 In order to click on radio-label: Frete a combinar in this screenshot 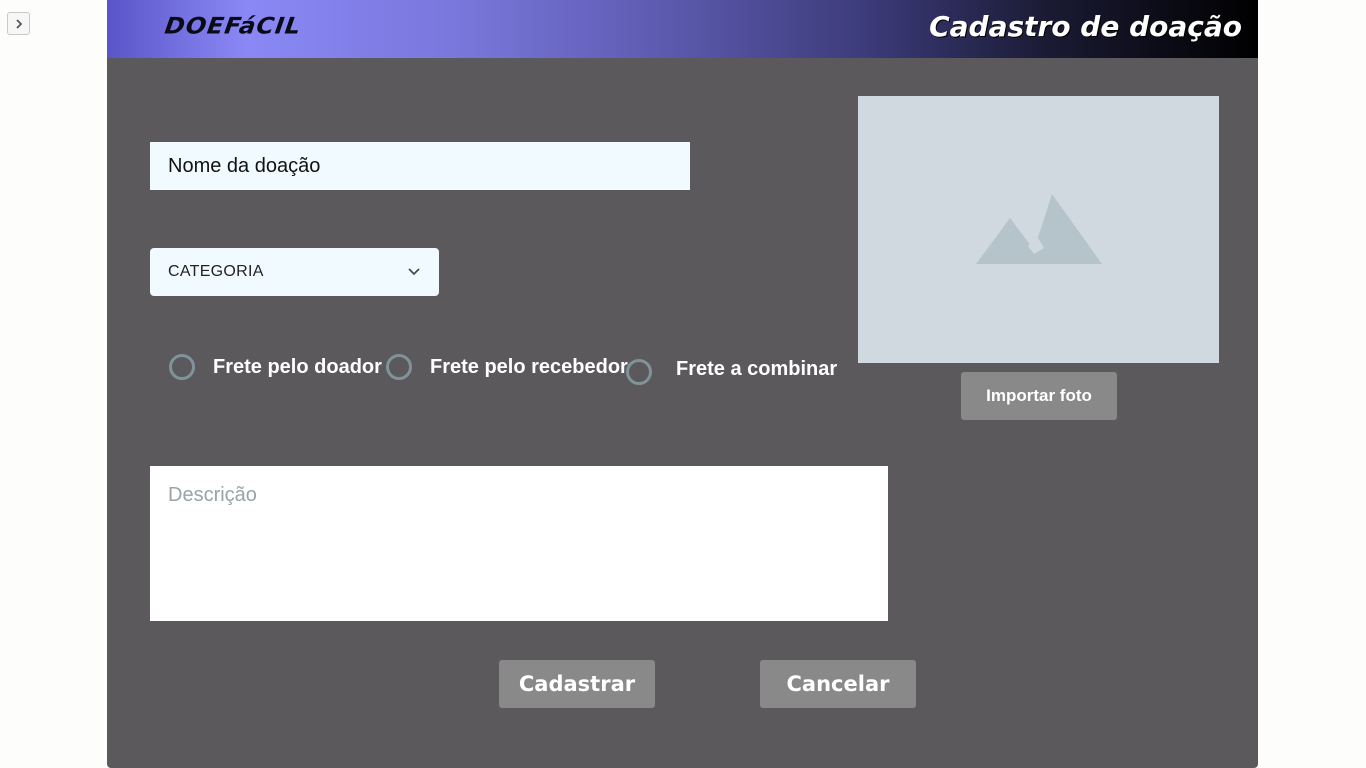, I will do `click(757, 368)`.